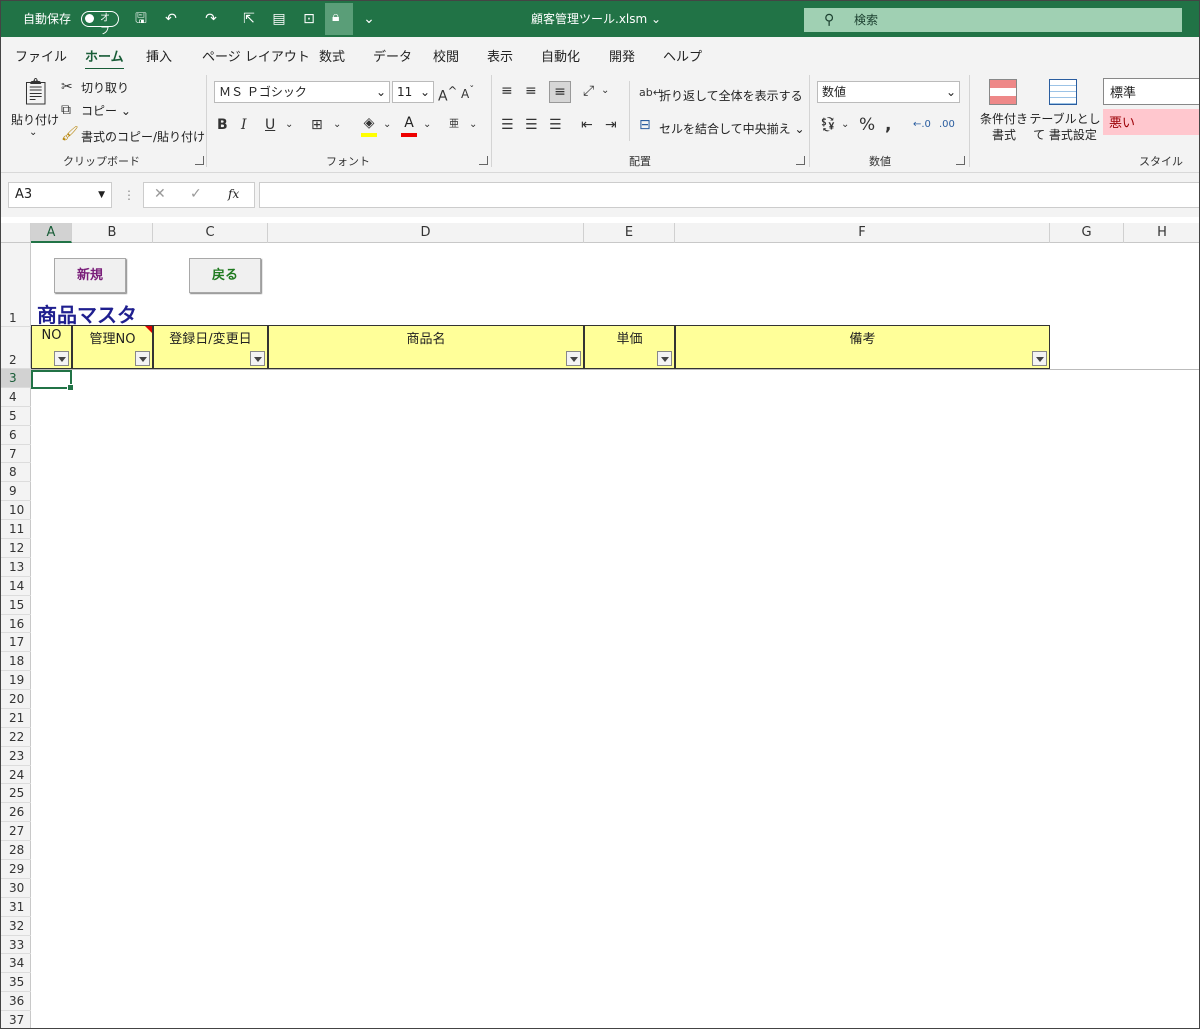 This screenshot has width=1200, height=1029. What do you see at coordinates (35, 92) in the screenshot?
I see `paste-icon: 📋︎` at bounding box center [35, 92].